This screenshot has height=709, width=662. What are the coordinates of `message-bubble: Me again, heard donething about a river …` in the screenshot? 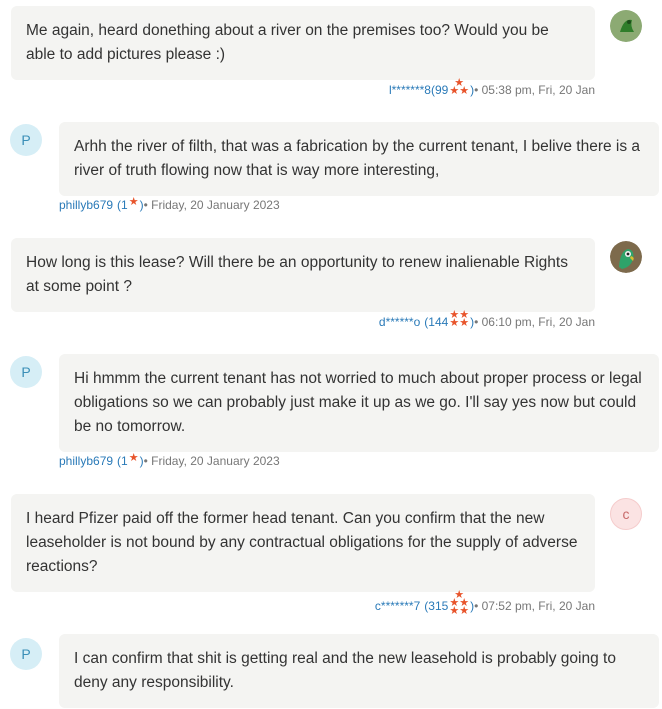 It's located at (303, 43).